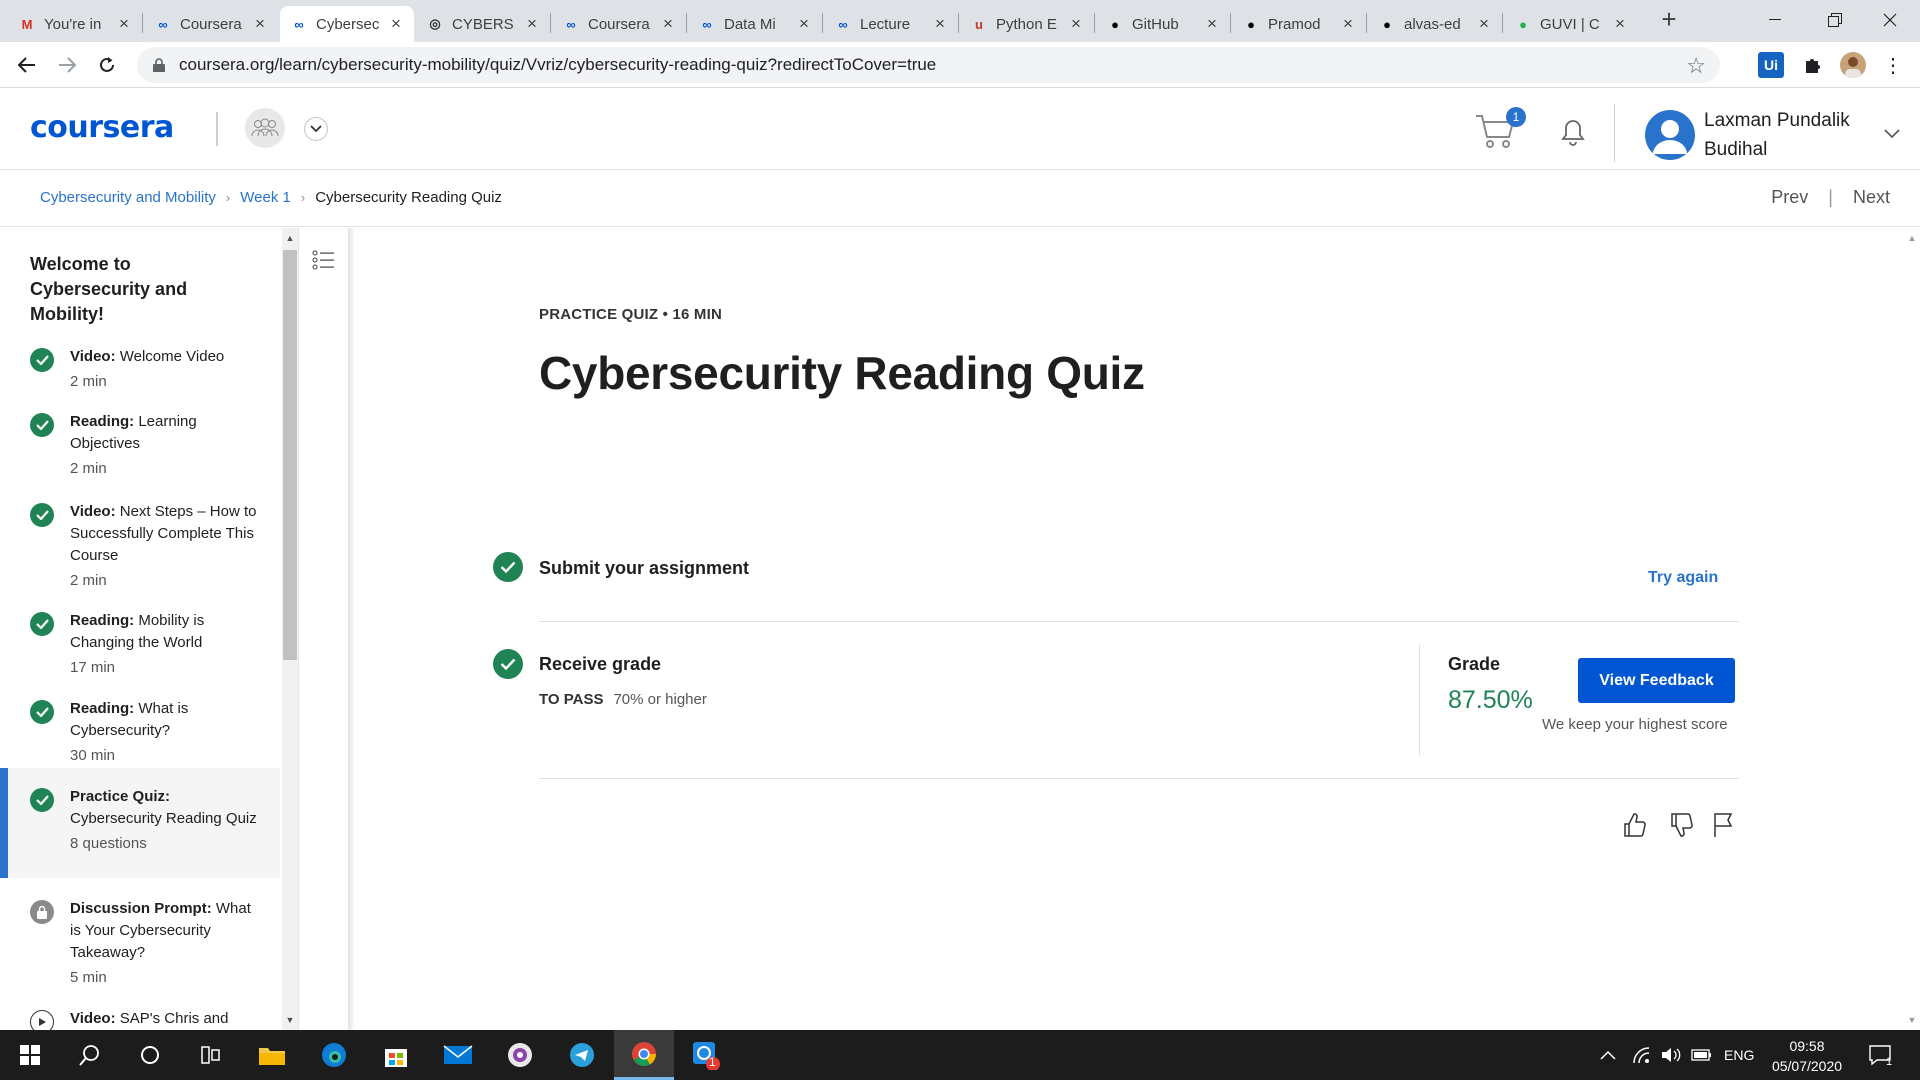 This screenshot has width=1920, height=1080. Describe the element at coordinates (1807, 1056) in the screenshot. I see `clock: 09:58 05/07/2020` at that location.